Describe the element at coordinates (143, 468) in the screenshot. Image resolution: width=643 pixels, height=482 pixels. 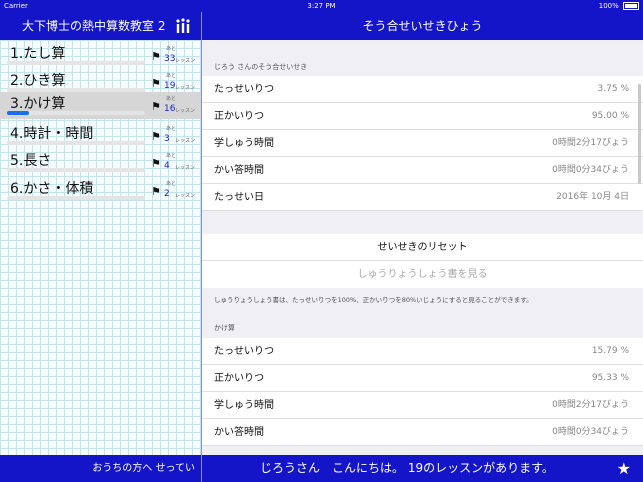
I see `parents-settings-link: おうちの方へ せってい` at that location.